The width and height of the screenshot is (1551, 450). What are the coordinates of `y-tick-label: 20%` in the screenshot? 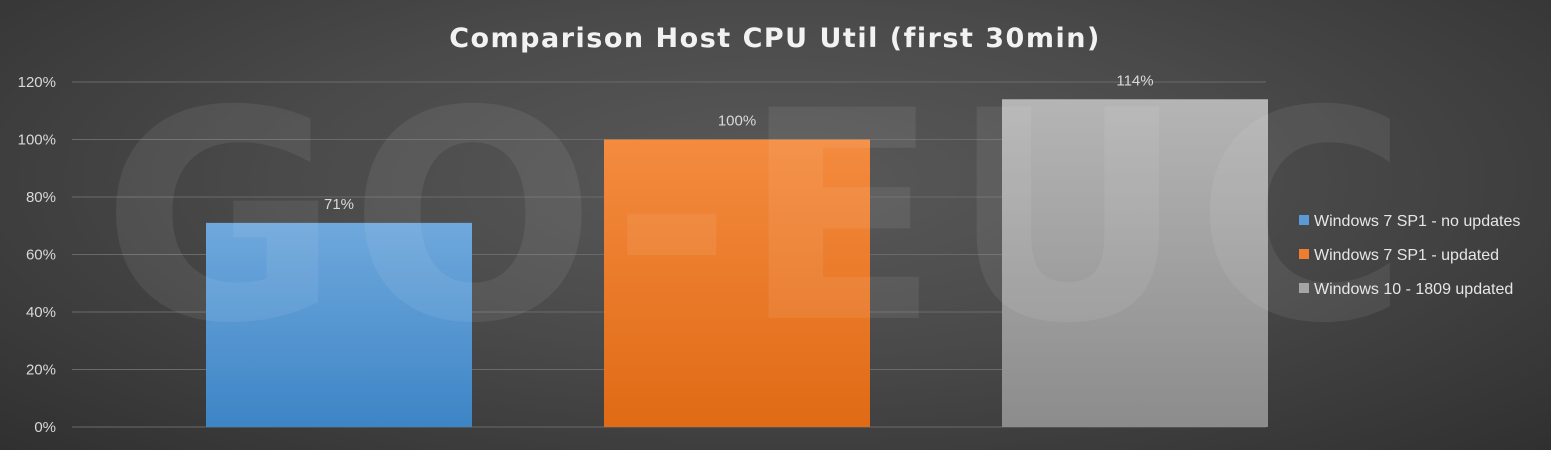 It's located at (41, 370).